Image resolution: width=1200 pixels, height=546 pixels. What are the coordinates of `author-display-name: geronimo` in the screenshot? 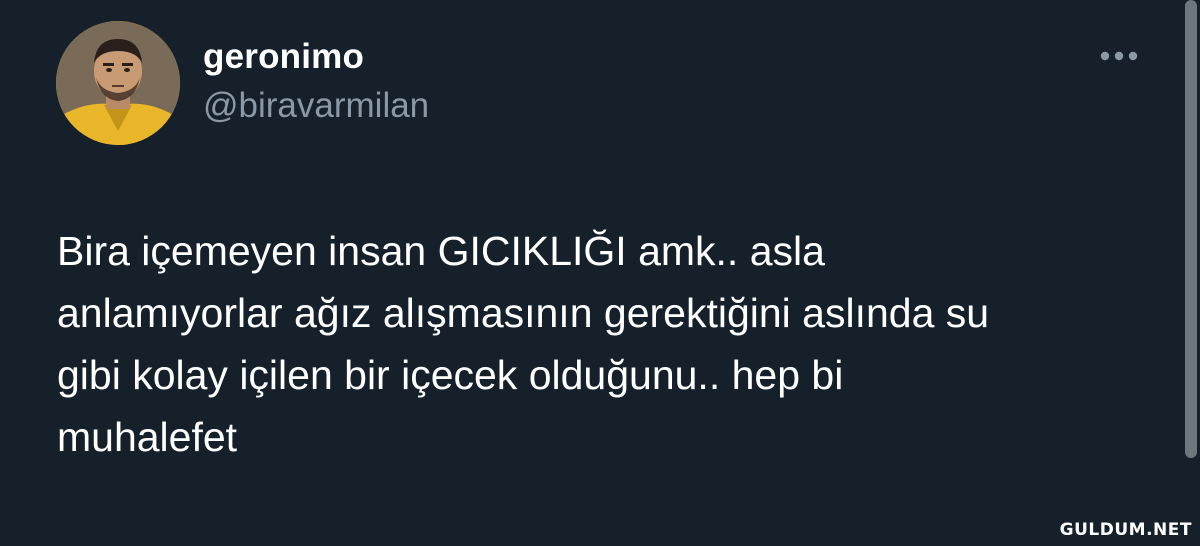 It's located at (283, 57).